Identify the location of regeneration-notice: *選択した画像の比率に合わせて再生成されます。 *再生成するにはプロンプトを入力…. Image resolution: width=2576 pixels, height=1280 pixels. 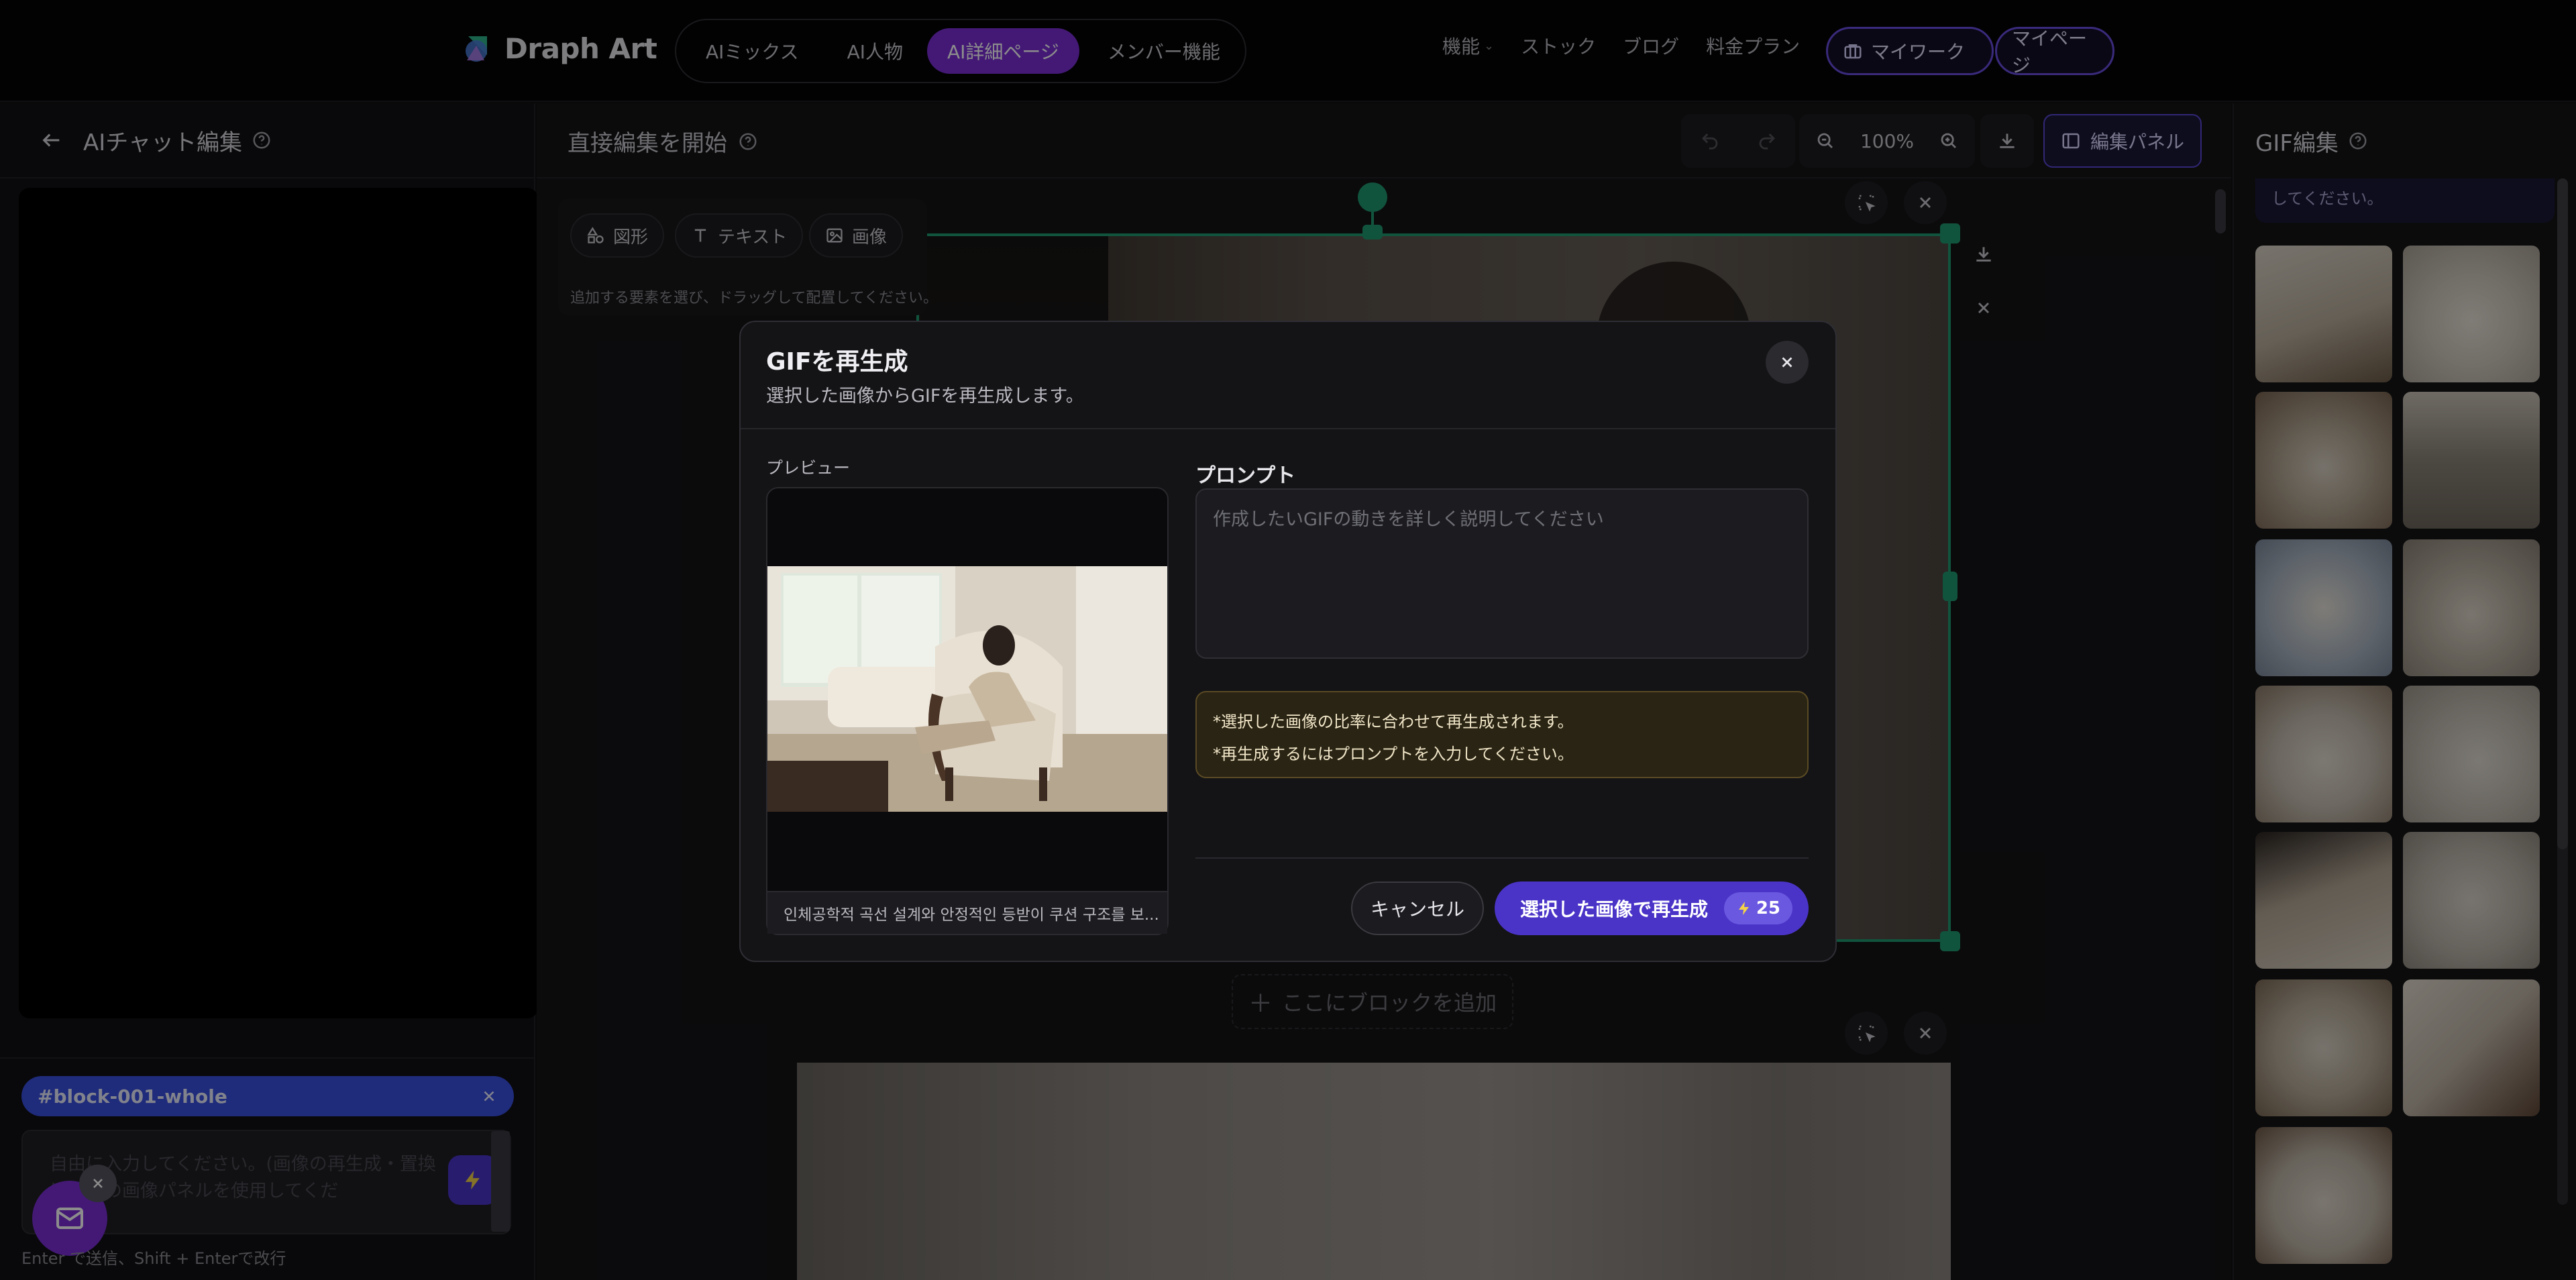
(1502, 735).